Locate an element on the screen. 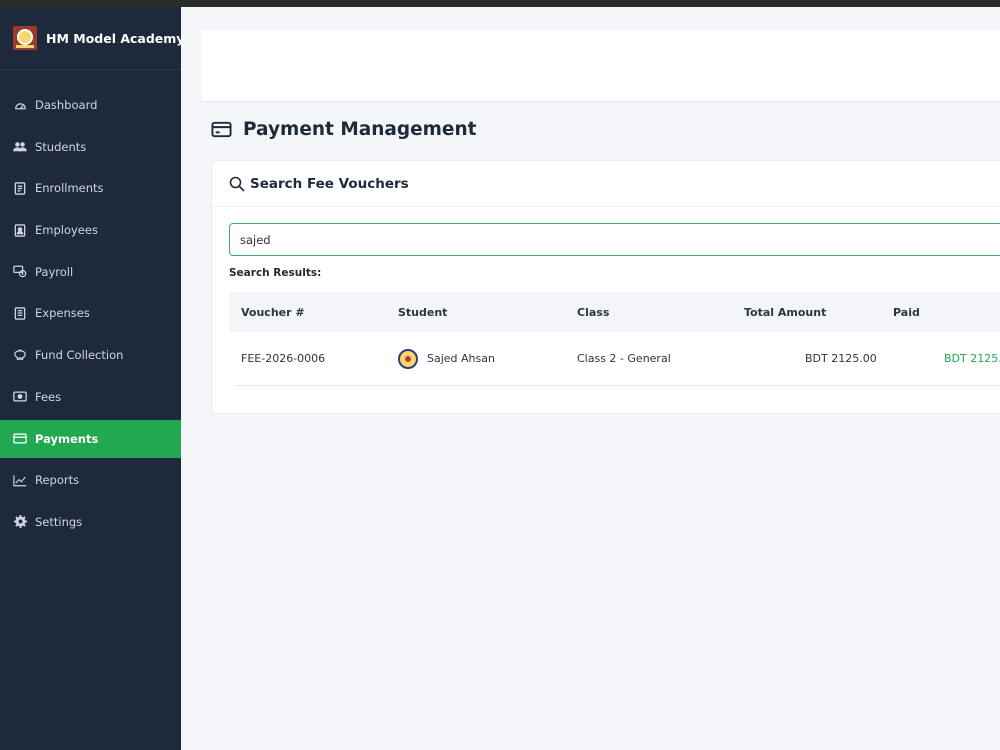  brand: HM Model Academy is located at coordinates (92, 38).